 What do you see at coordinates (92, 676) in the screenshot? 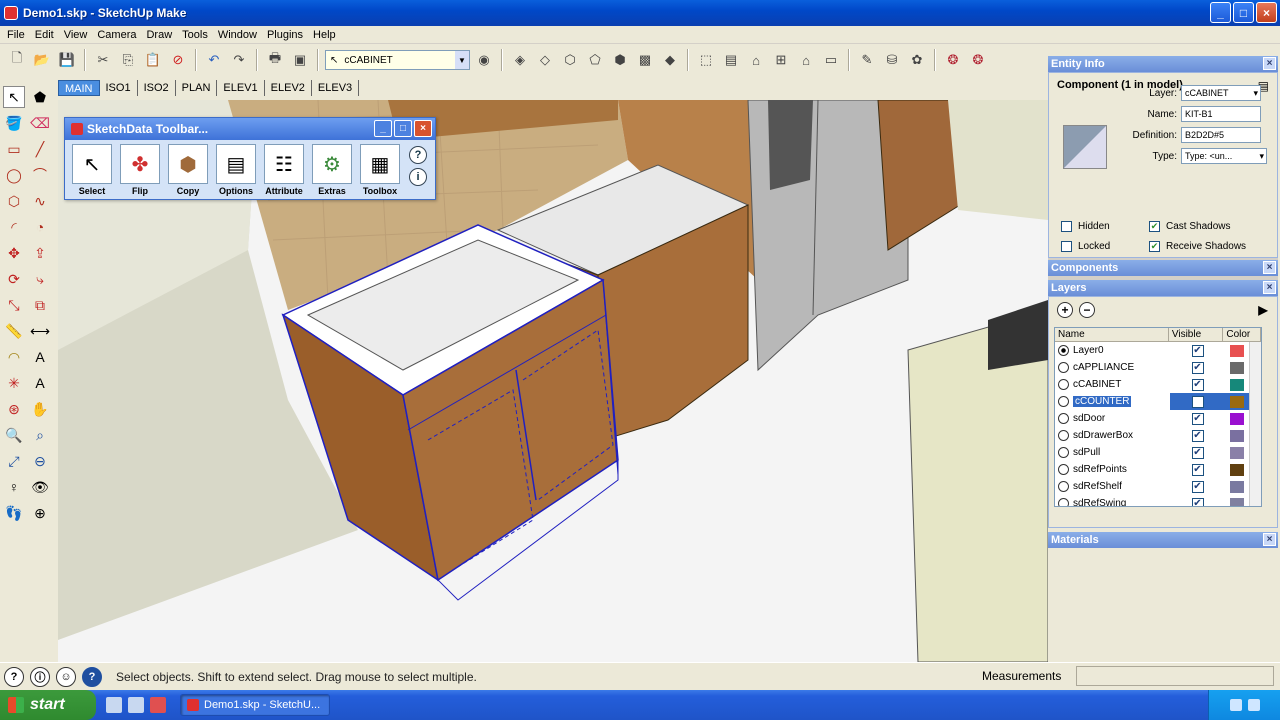
I see `instructor-help-icon: ?` at bounding box center [92, 676].